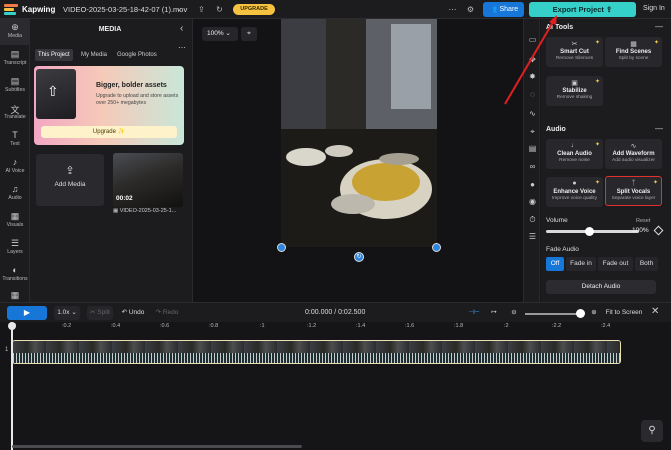 The height and width of the screenshot is (450, 671). I want to click on nav-item-ai-voice: ♪ AI Voice, so click(15, 167).